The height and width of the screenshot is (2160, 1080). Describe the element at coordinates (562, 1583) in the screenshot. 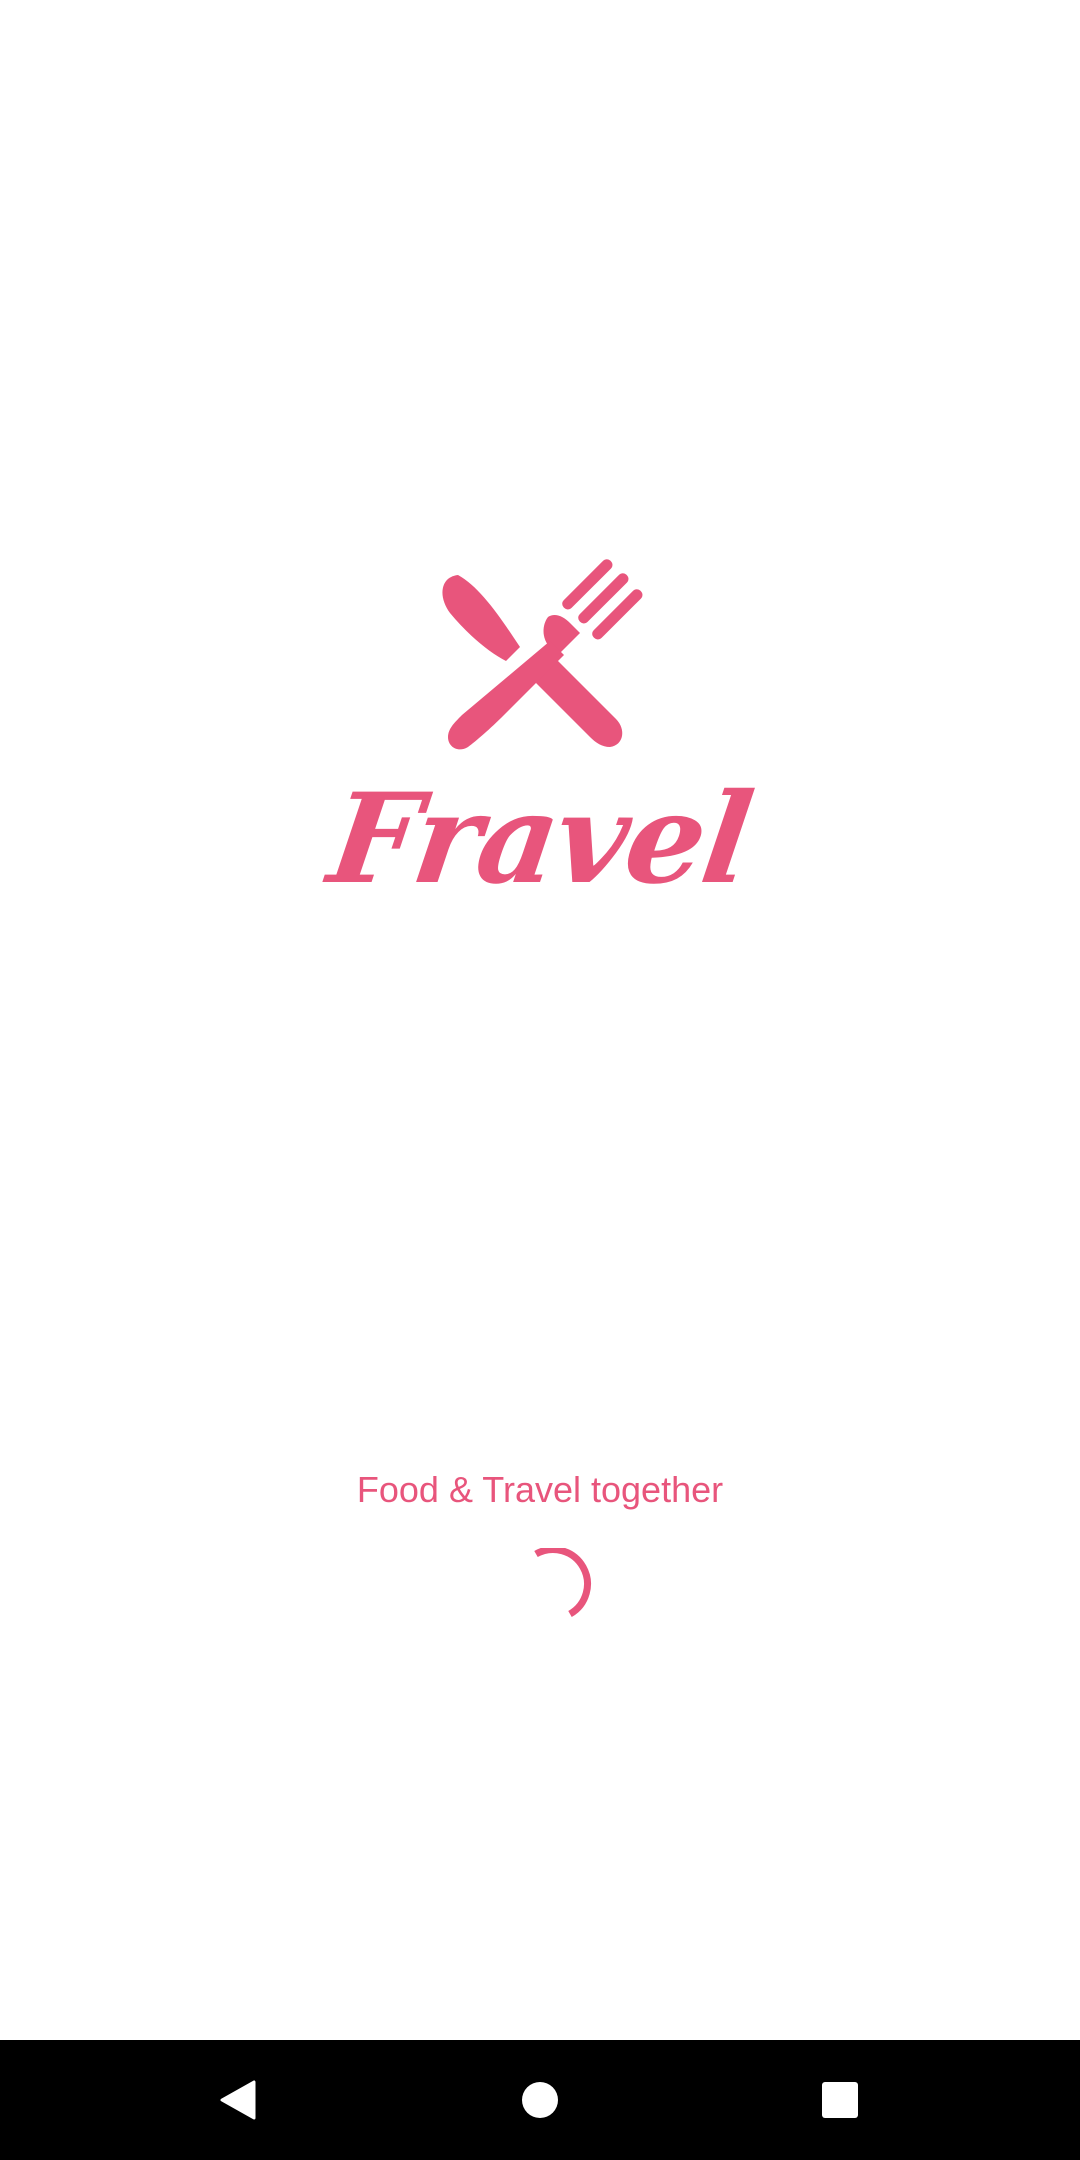

I see `progress-spinner-icon` at that location.